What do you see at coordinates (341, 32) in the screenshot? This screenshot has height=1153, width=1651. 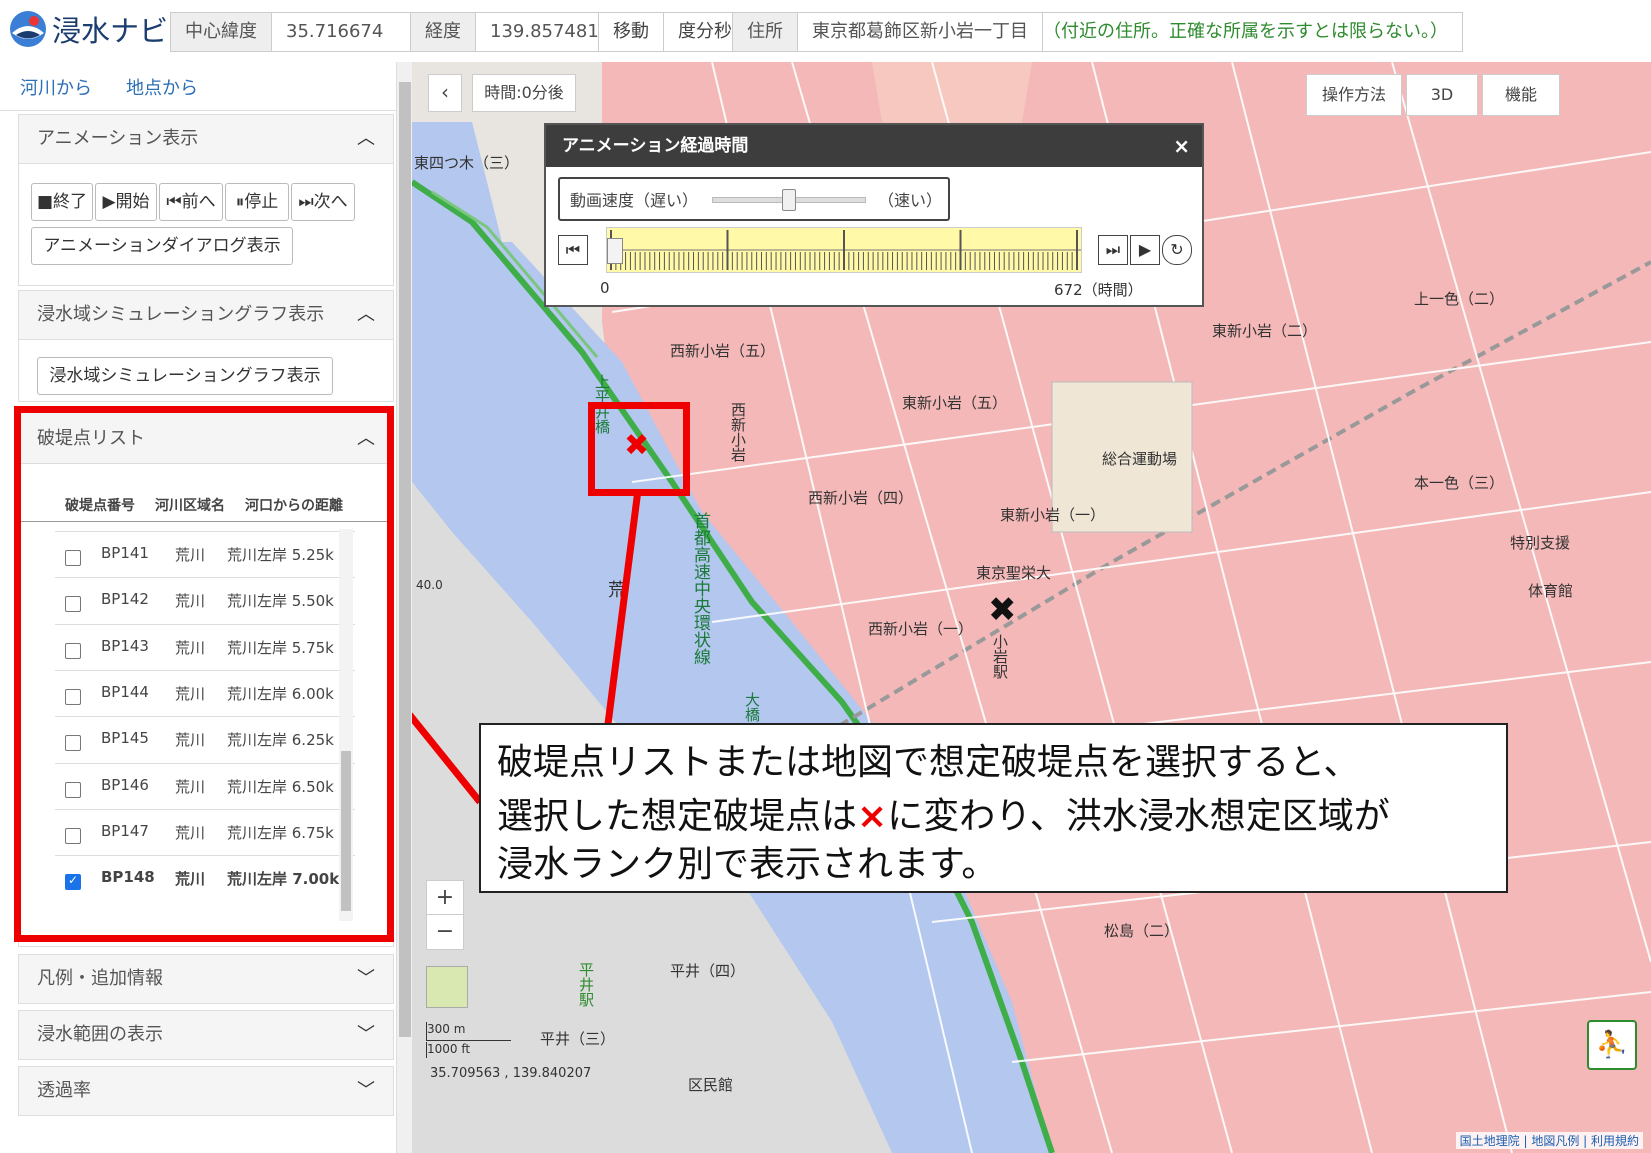 I see `latitude-value: 35.716674` at bounding box center [341, 32].